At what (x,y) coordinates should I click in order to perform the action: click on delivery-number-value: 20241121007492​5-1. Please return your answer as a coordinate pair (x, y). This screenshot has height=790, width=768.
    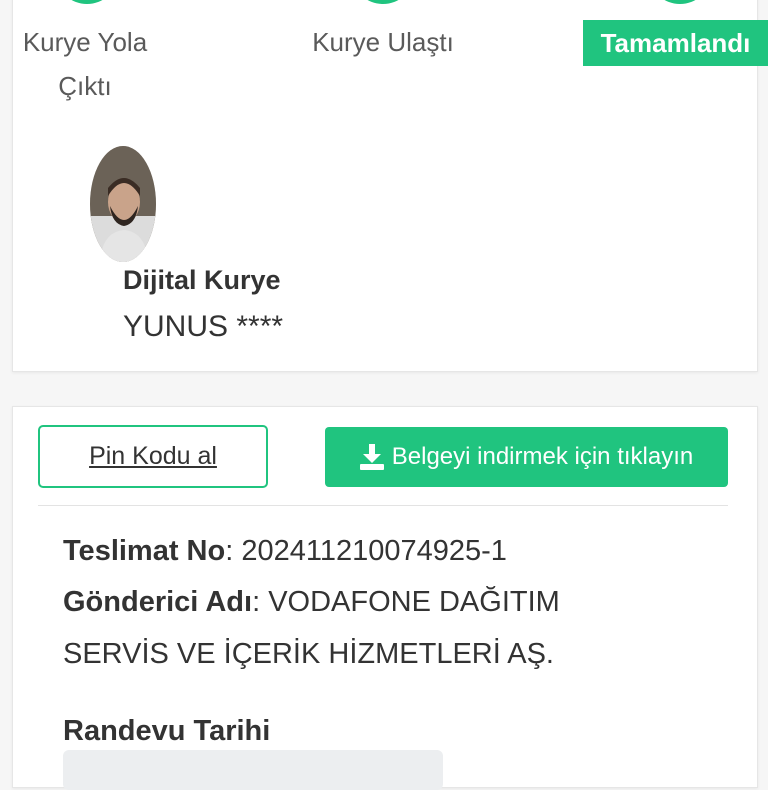
    Looking at the image, I should click on (374, 551).